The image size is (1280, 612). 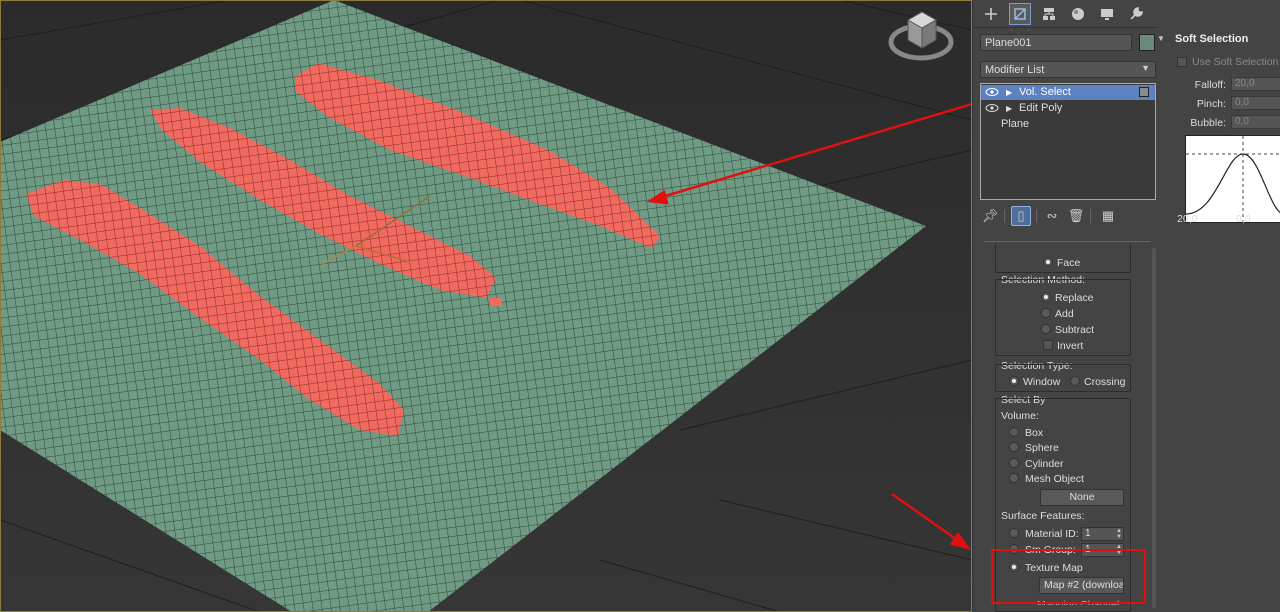 I want to click on sm-group-spinner: 1 ▲ ▼, so click(x=1102, y=550).